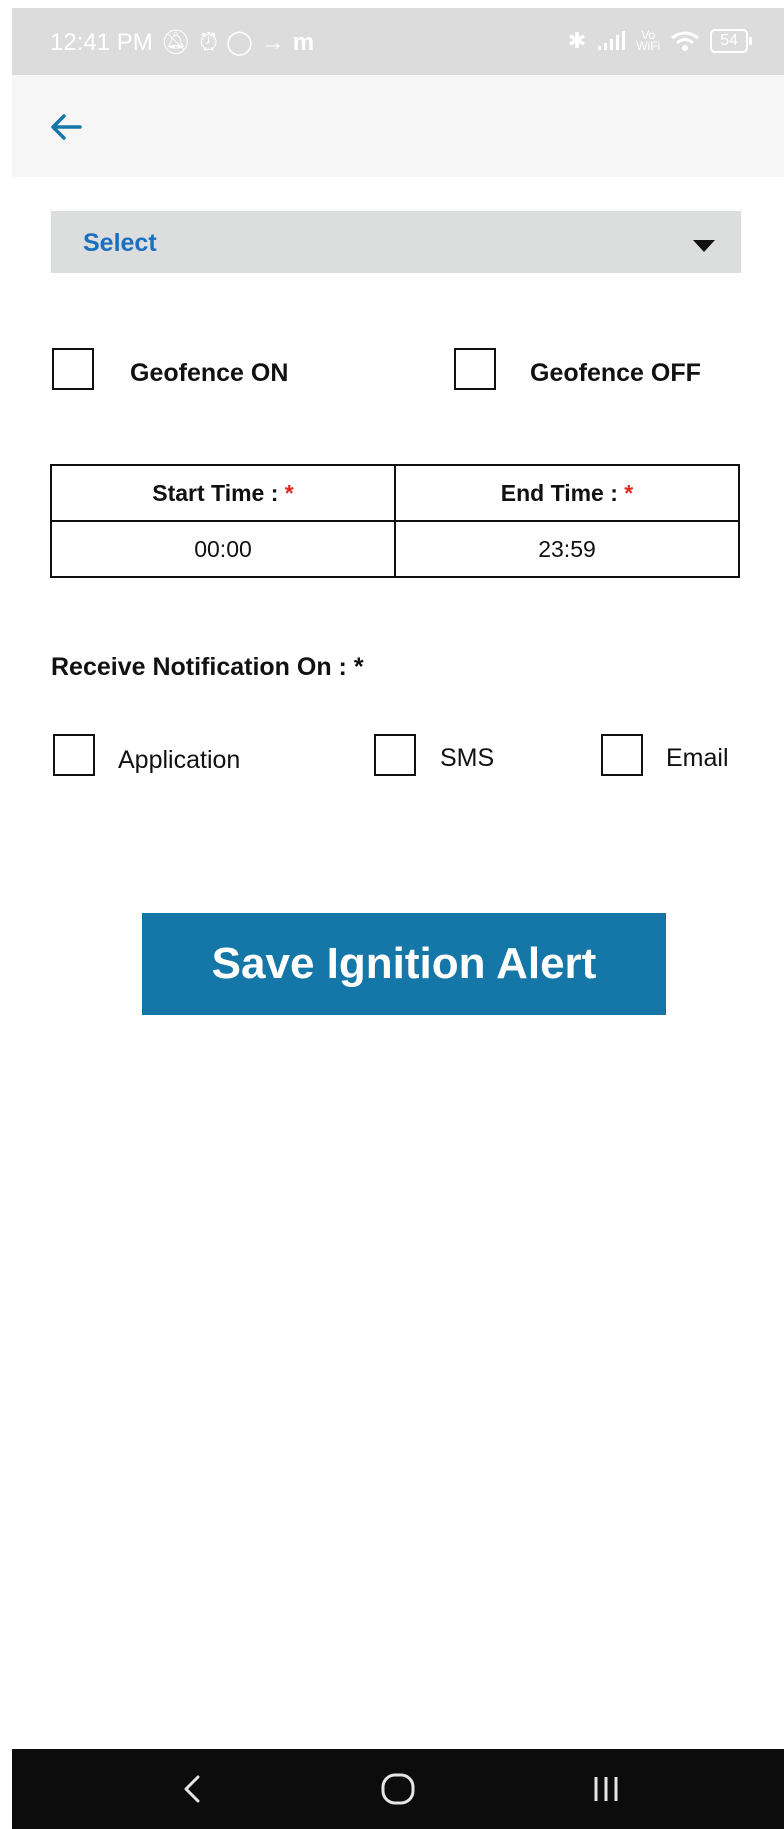 This screenshot has width=784, height=1829. What do you see at coordinates (396, 242) in the screenshot?
I see `vehicle-select-dropdown: Select` at bounding box center [396, 242].